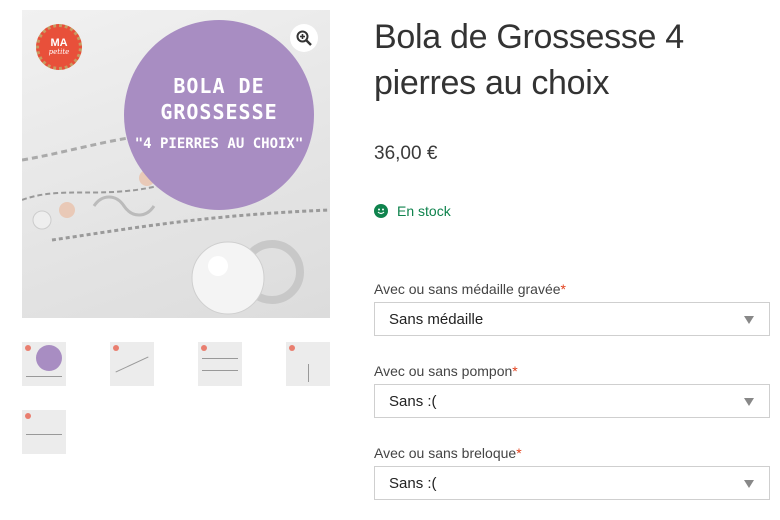 This screenshot has width=780, height=520. I want to click on thumb-banner, so click(49, 358).